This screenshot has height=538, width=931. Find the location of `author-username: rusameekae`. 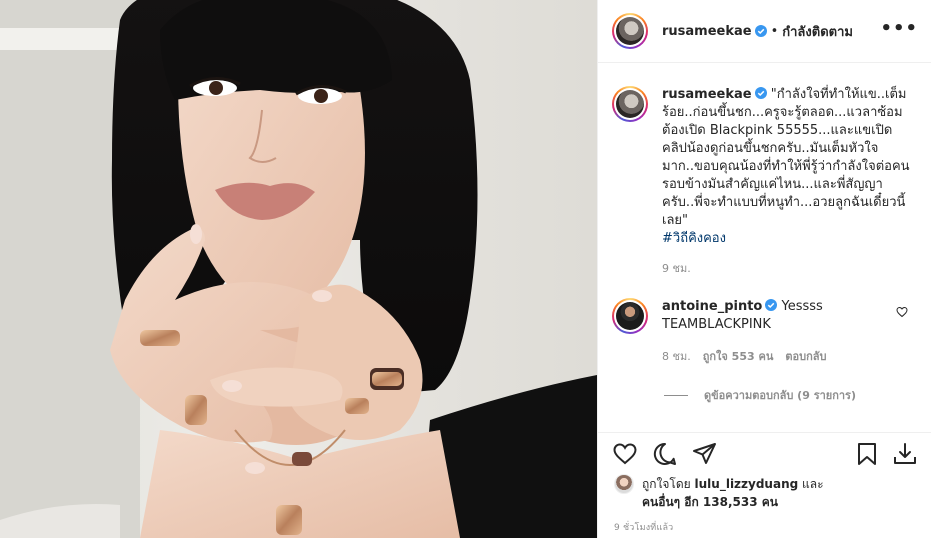

author-username: rusameekae is located at coordinates (707, 31).